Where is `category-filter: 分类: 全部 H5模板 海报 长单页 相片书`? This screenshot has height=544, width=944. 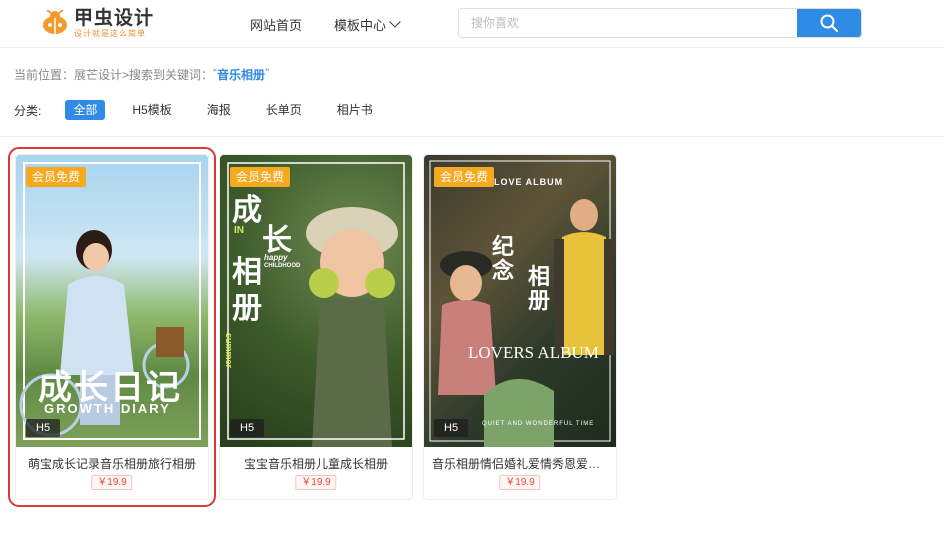 category-filter: 分类: 全部 H5模板 海报 长单页 相片书 is located at coordinates (207, 110).